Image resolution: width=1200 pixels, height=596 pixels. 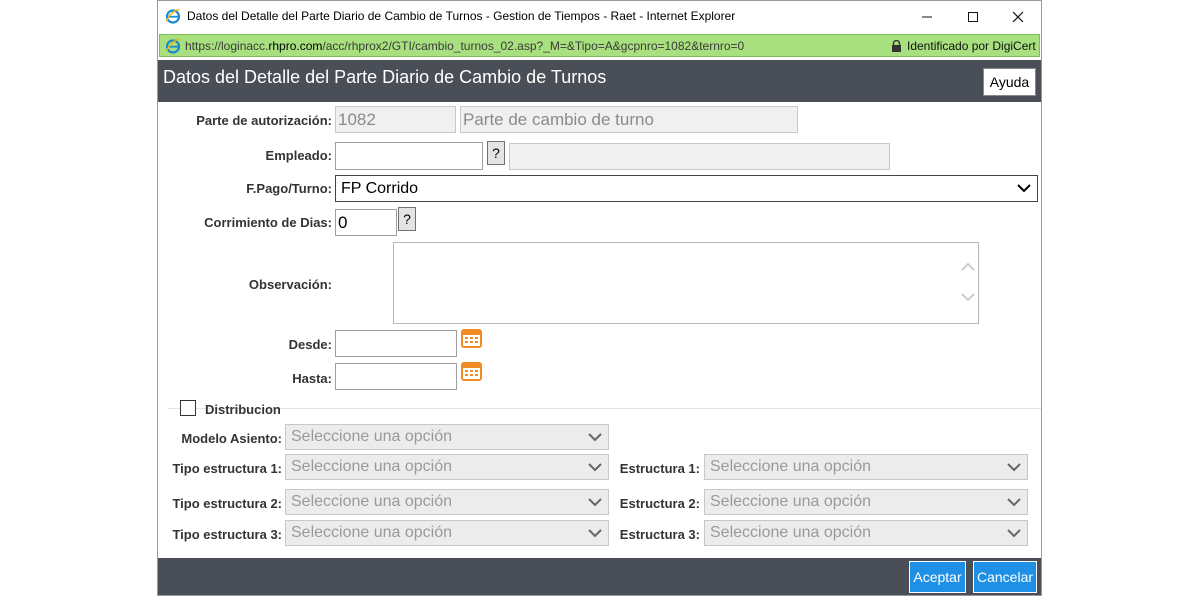 I want to click on modelo-asiento-value: Seleccione una opción, so click(x=372, y=436).